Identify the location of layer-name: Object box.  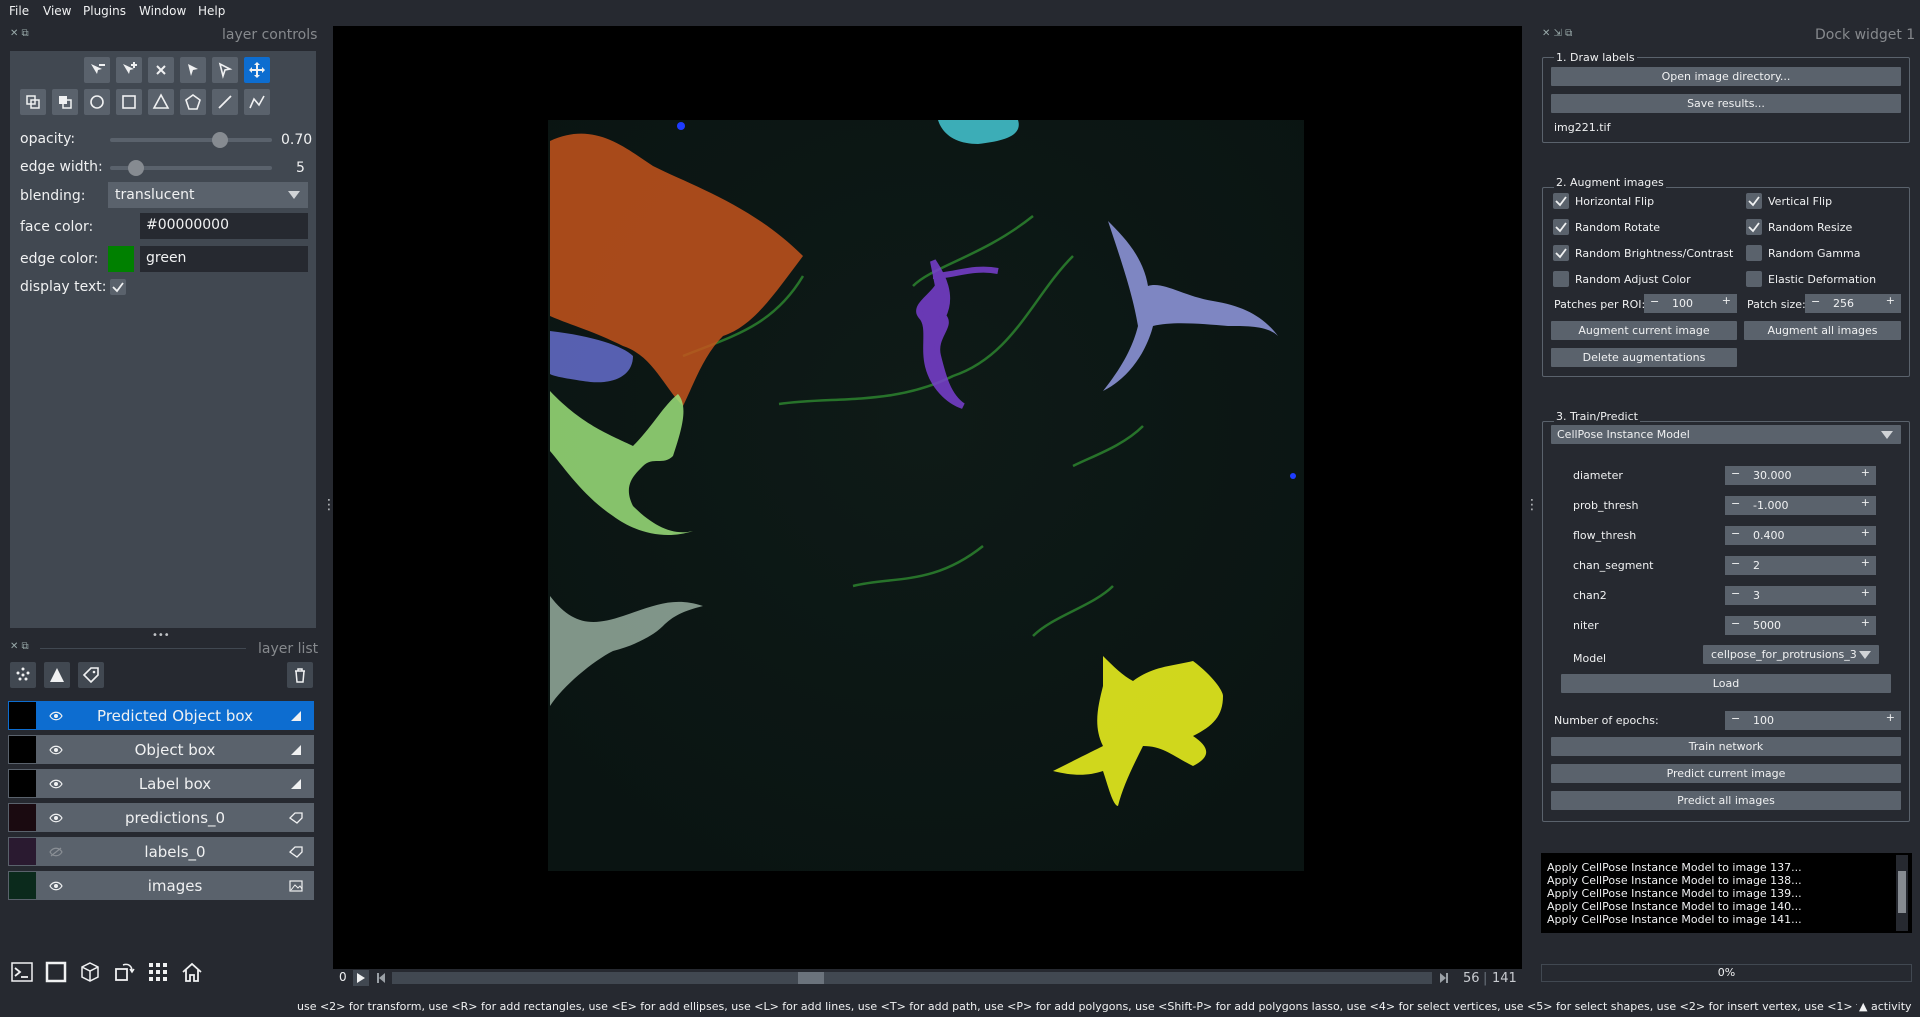
(175, 750).